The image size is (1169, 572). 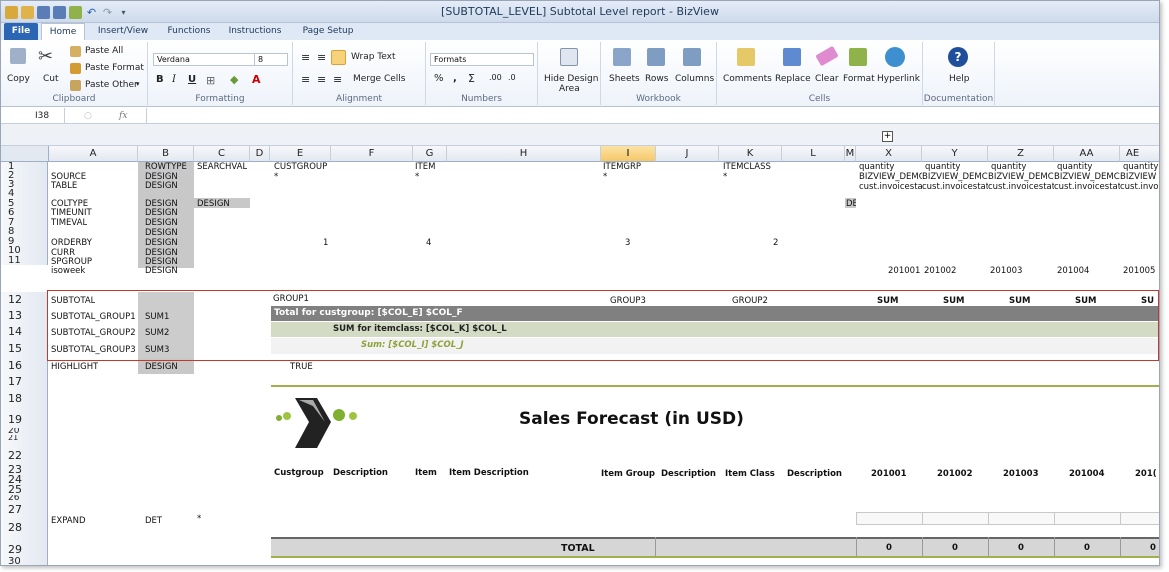 I want to click on align-top-icon: ≡, so click(x=305, y=57).